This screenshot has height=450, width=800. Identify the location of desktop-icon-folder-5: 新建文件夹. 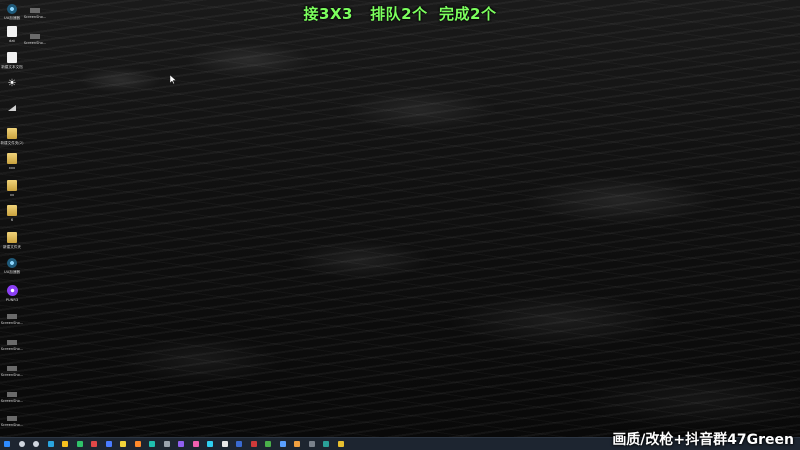
(12, 241).